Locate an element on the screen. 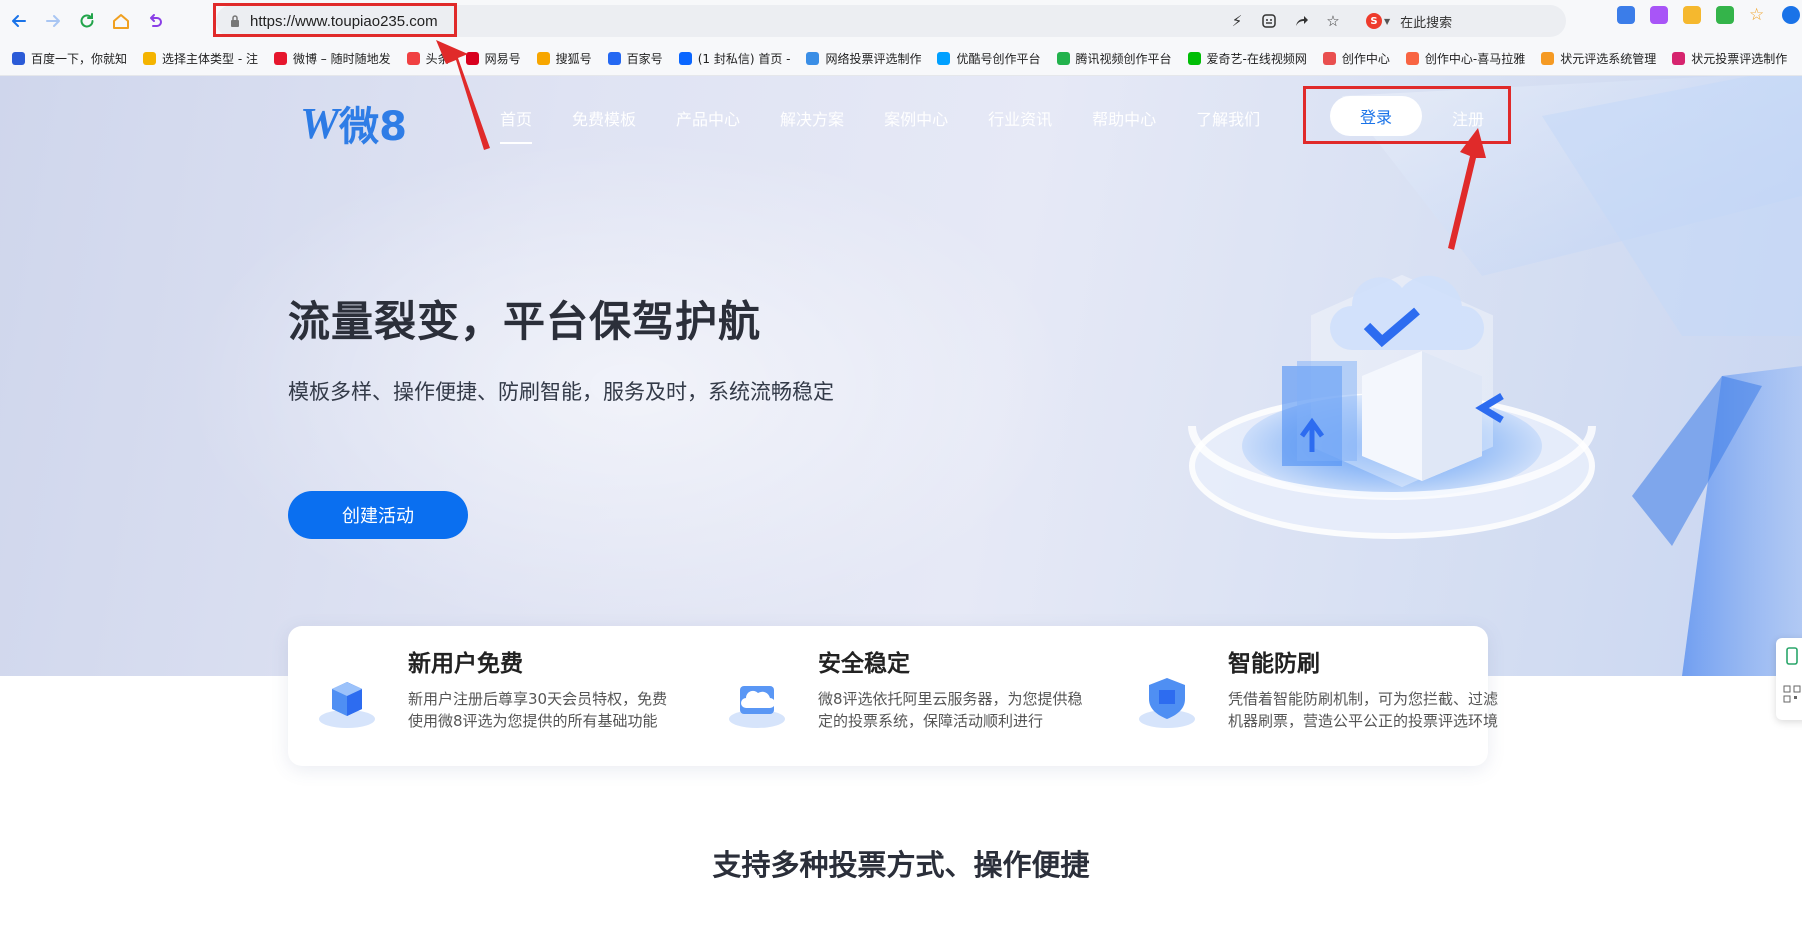  bookmark-item: 状元投票评选制作 is located at coordinates (1729, 58).